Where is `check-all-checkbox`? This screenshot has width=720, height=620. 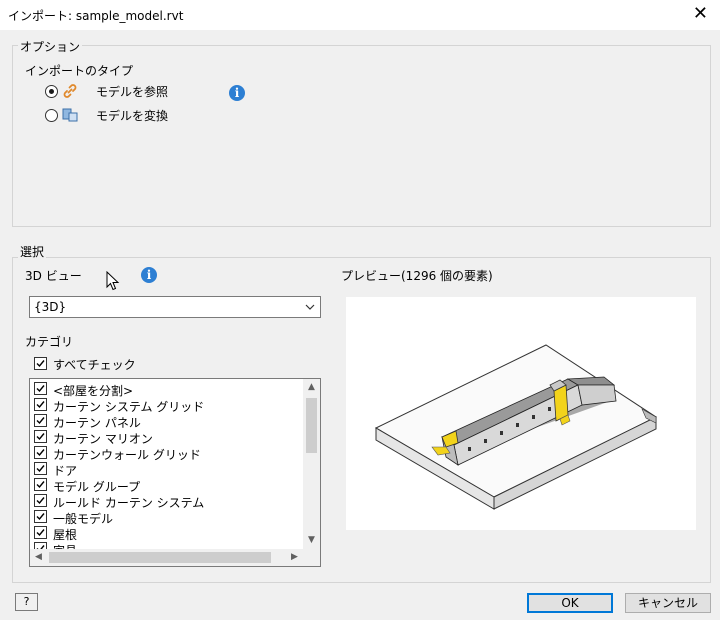 check-all-checkbox is located at coordinates (40, 363).